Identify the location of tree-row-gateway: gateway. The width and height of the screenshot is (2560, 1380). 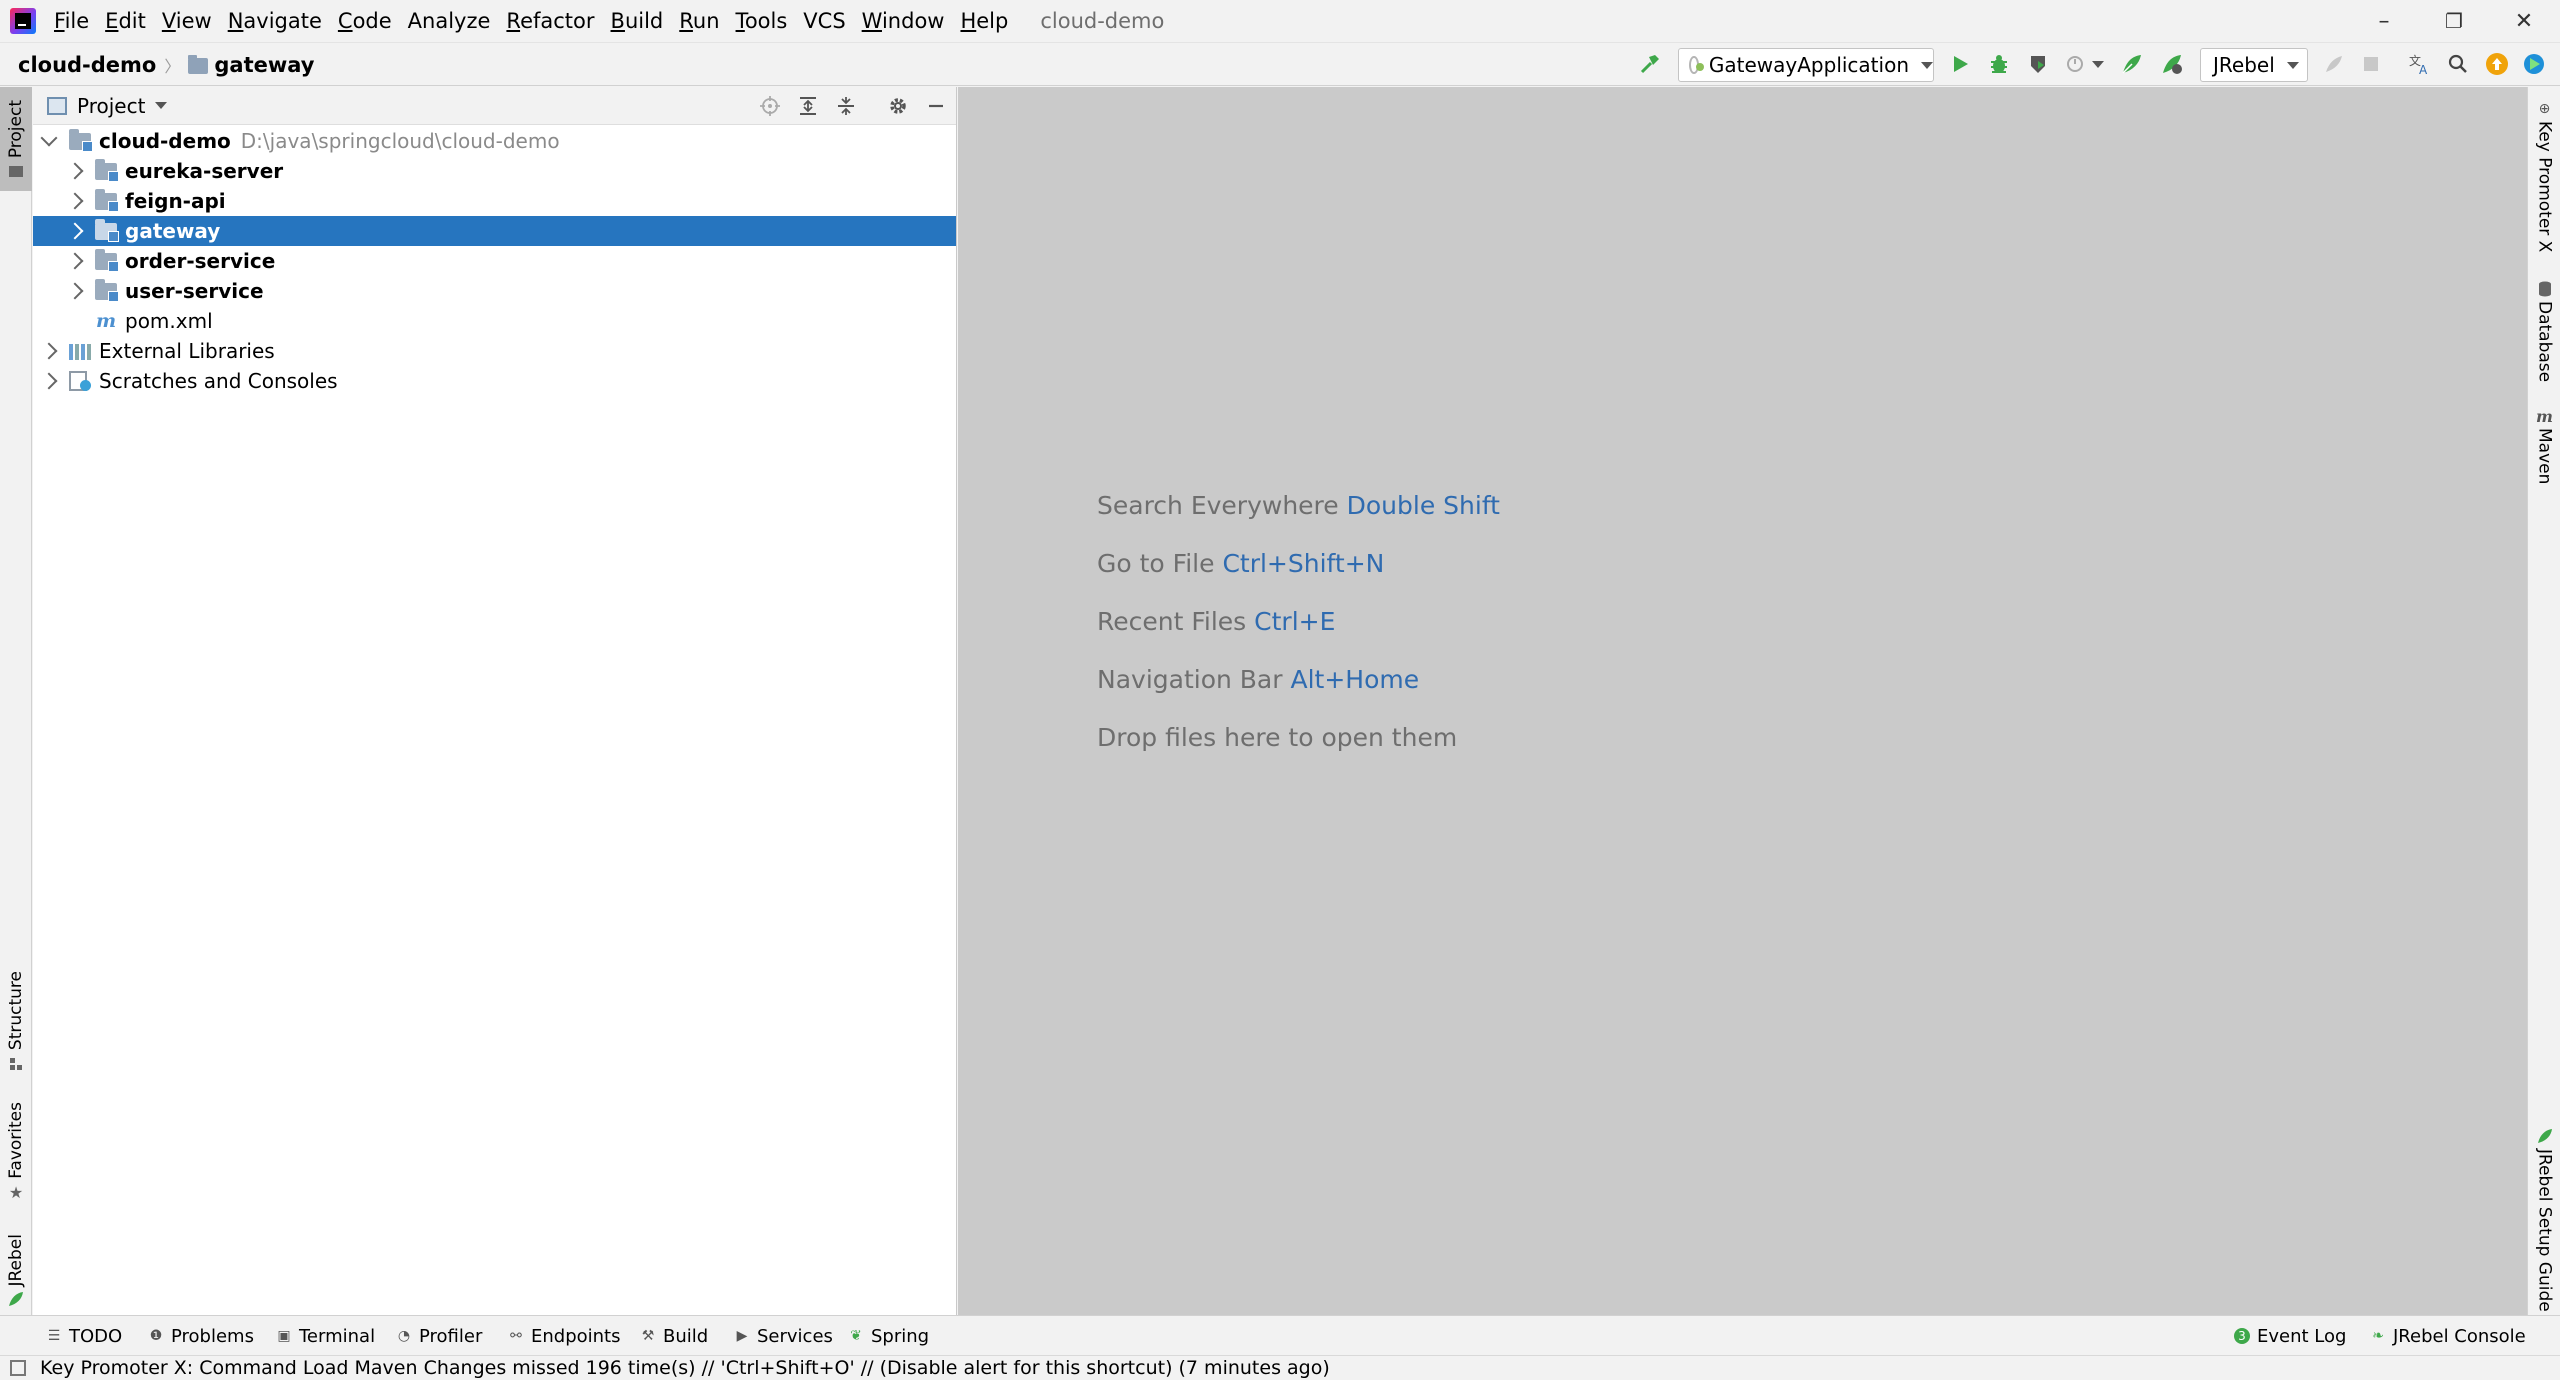
(494, 231).